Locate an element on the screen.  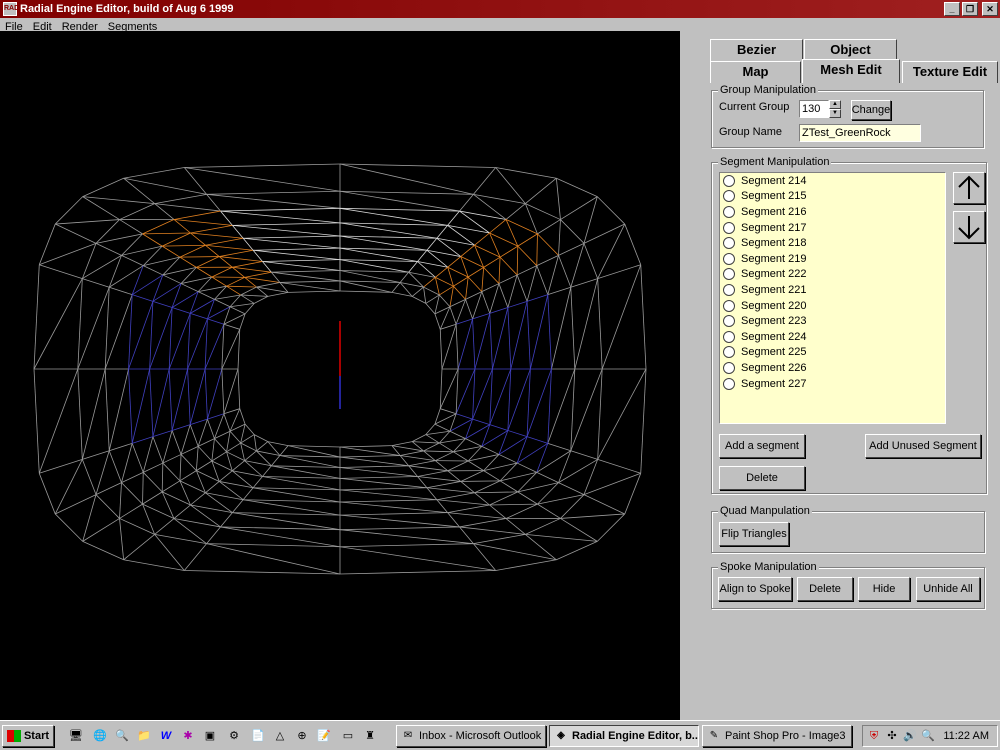
explorer-icon: 📁 is located at coordinates (144, 736).